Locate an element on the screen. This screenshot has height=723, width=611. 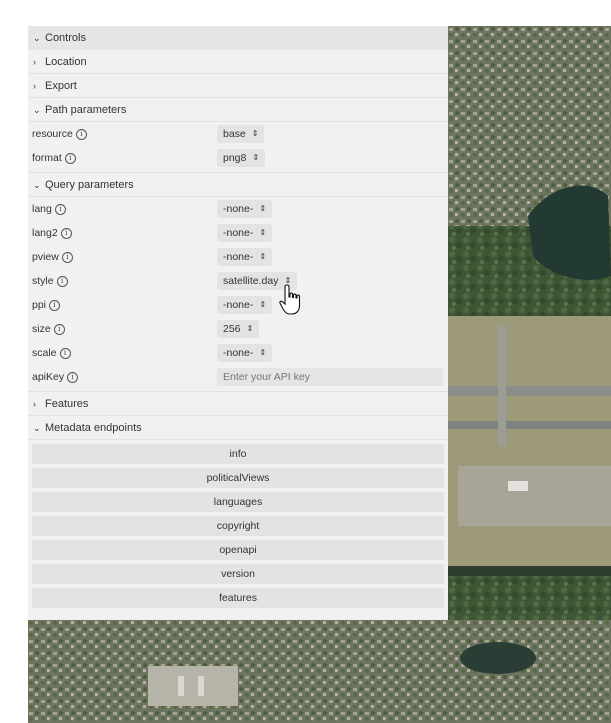
section-query-parameters: ⌄ Query parameters is located at coordinates (238, 185).